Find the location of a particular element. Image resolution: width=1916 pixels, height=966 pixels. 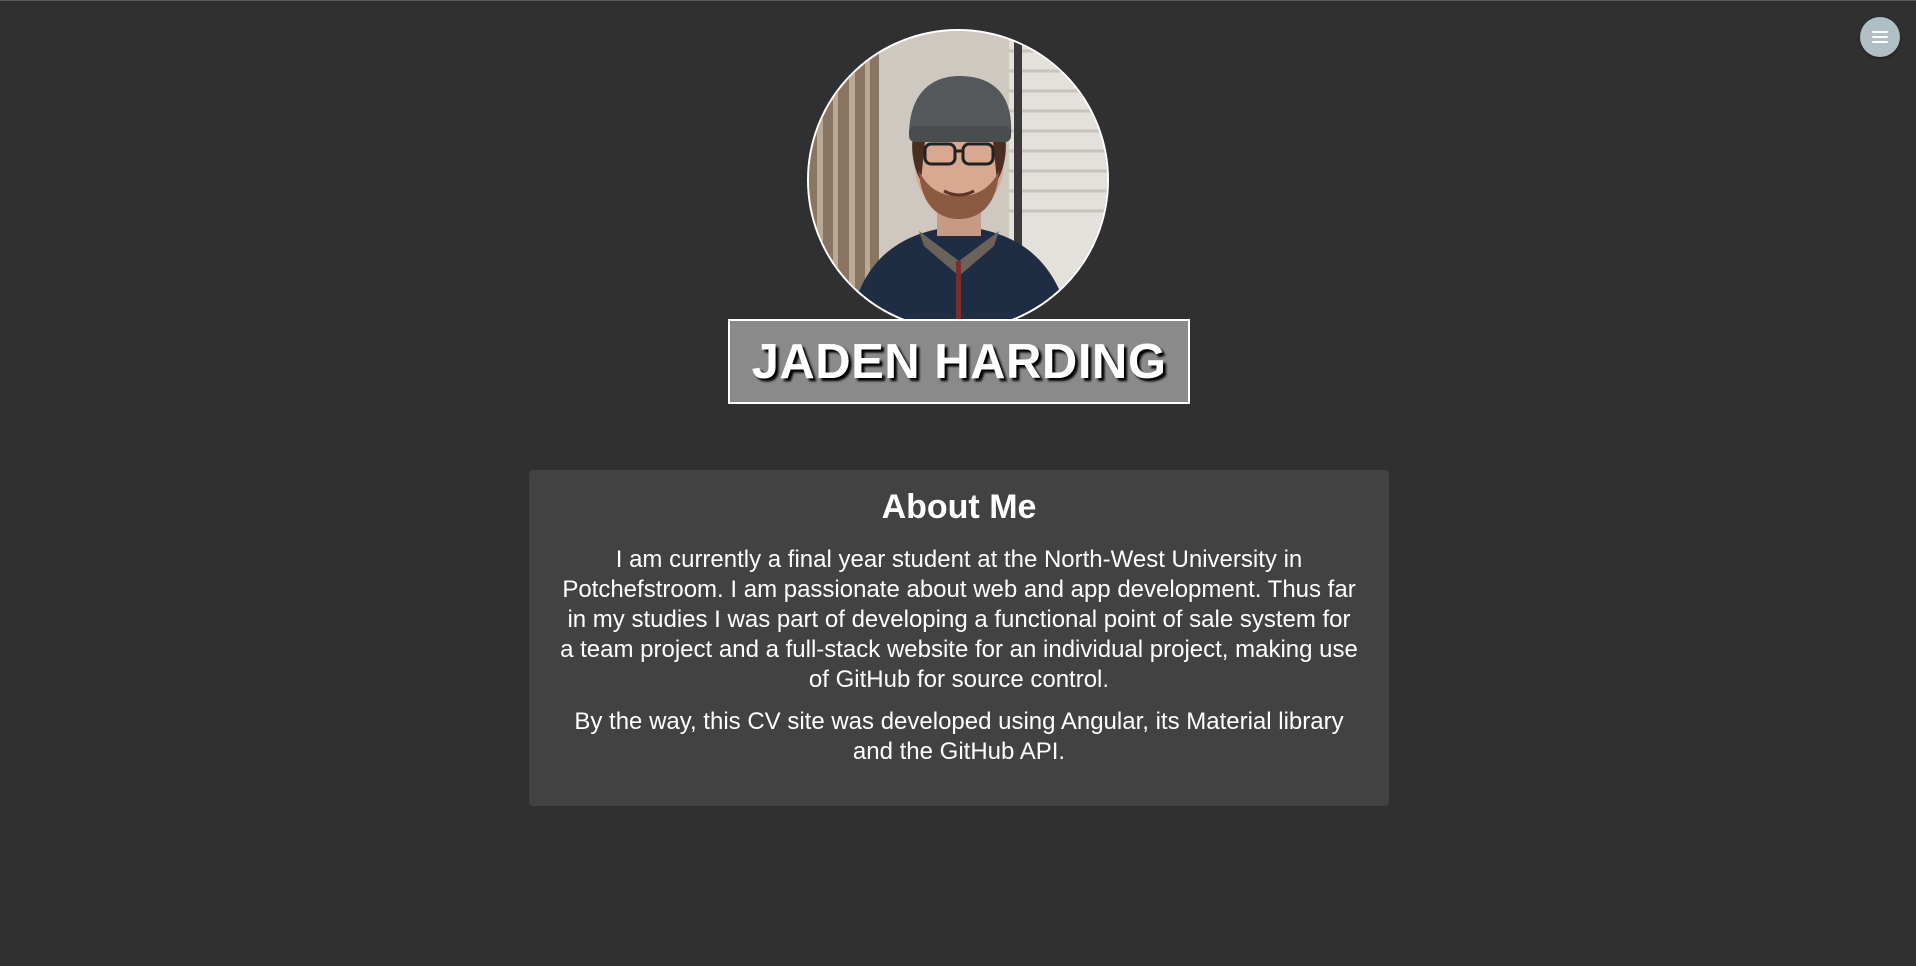

name-banner: JADEN HARDING is located at coordinates (959, 361).